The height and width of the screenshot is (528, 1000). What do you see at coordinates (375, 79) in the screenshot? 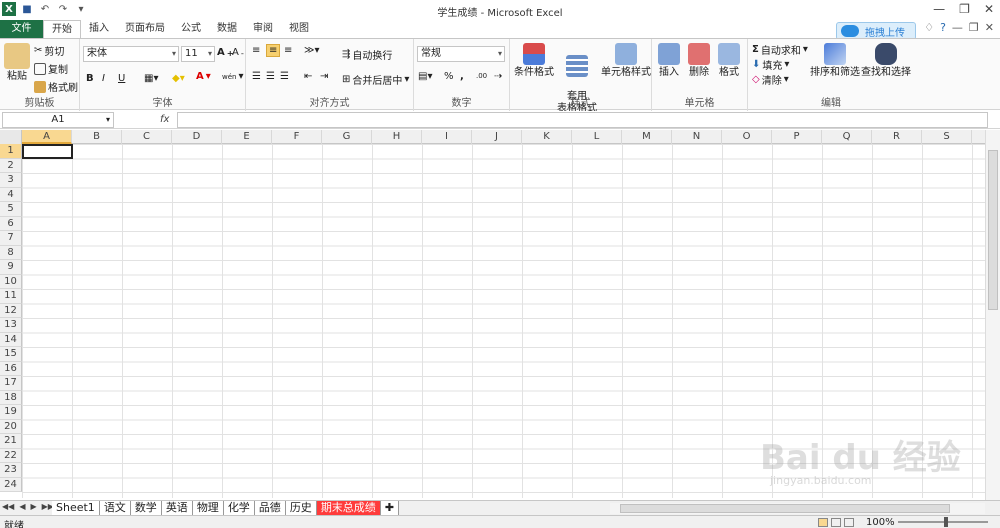
I see `merge-center-button: ⊞ 合并后居中 ▾` at bounding box center [375, 79].